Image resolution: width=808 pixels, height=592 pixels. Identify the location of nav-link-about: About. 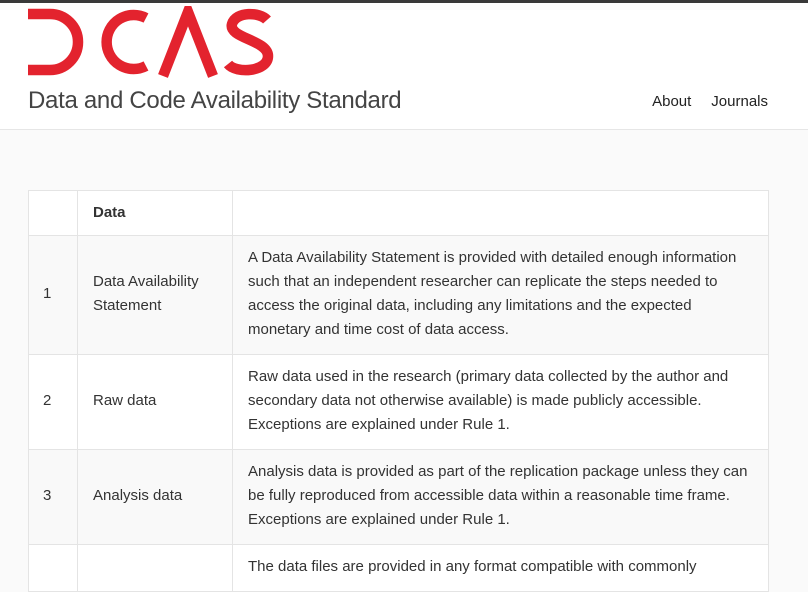
(671, 101).